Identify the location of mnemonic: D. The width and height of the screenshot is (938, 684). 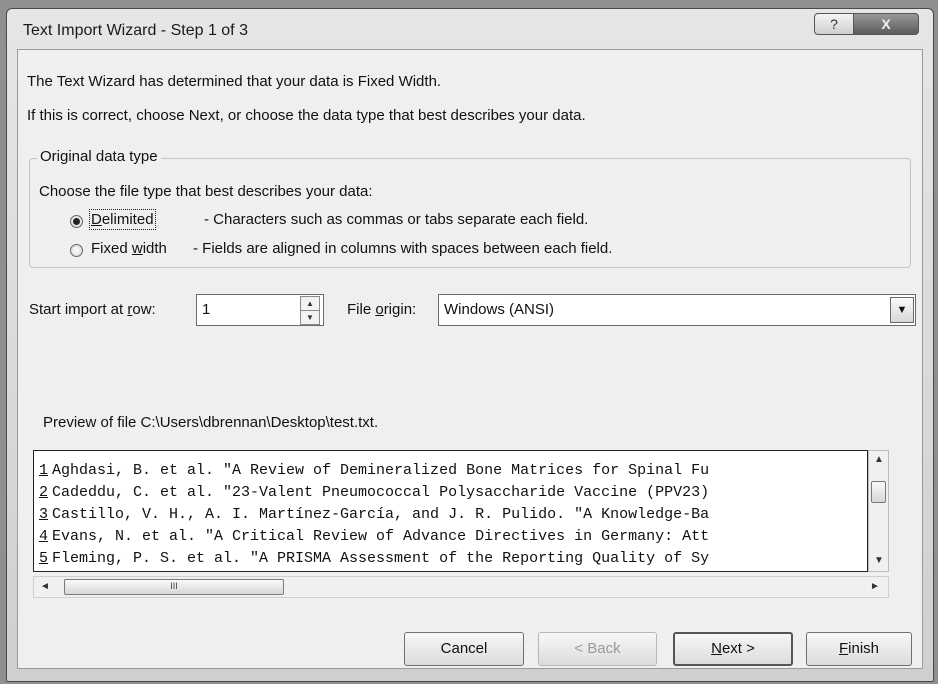
(96, 219).